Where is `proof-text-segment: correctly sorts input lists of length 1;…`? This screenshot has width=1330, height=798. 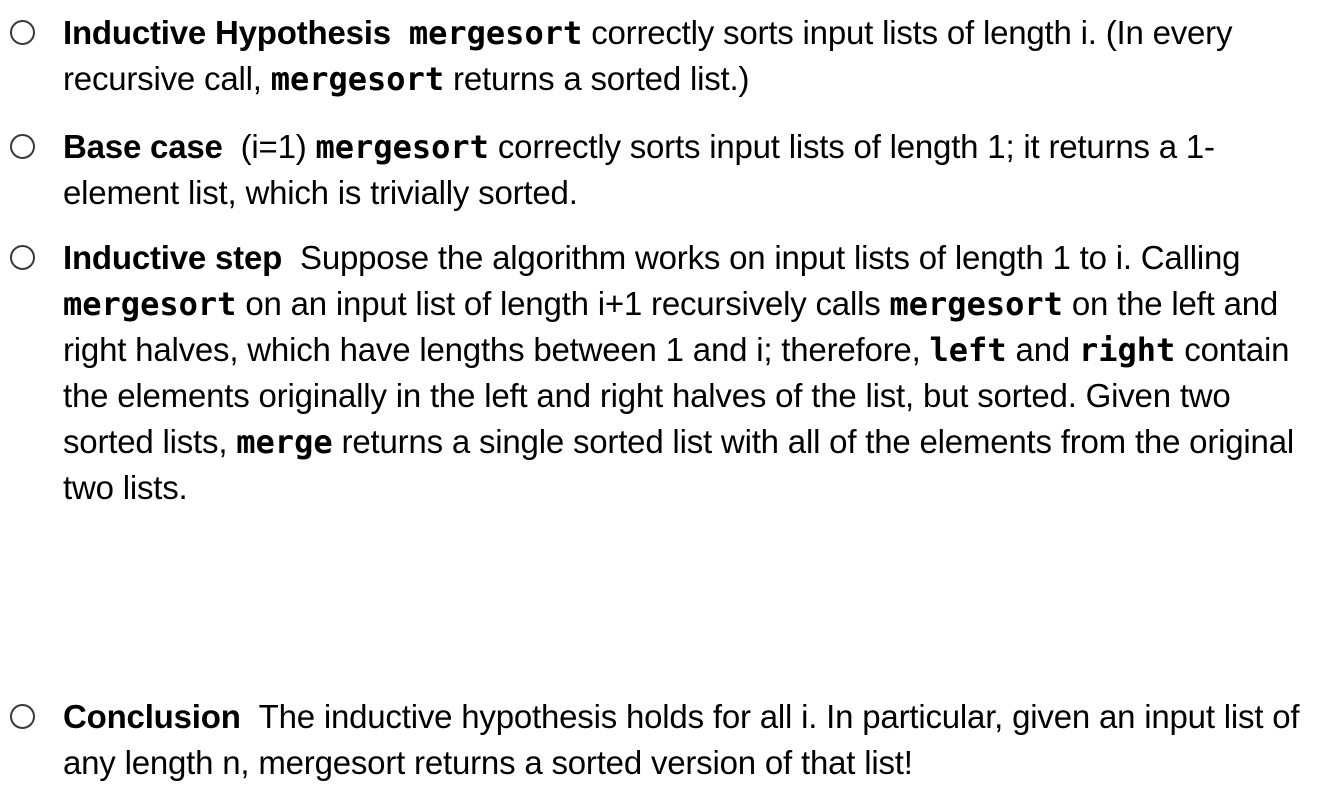 proof-text-segment: correctly sorts input lists of length 1;… is located at coordinates (639, 169).